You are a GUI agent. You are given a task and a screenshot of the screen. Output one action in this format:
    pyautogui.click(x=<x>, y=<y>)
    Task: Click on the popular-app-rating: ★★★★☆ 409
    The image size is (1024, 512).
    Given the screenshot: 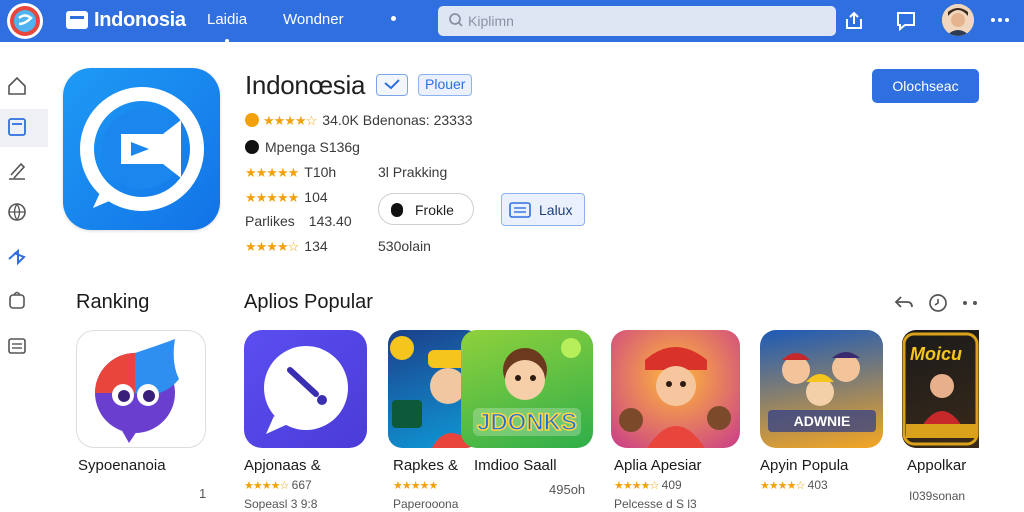 What is the action you would take?
    pyautogui.click(x=648, y=485)
    